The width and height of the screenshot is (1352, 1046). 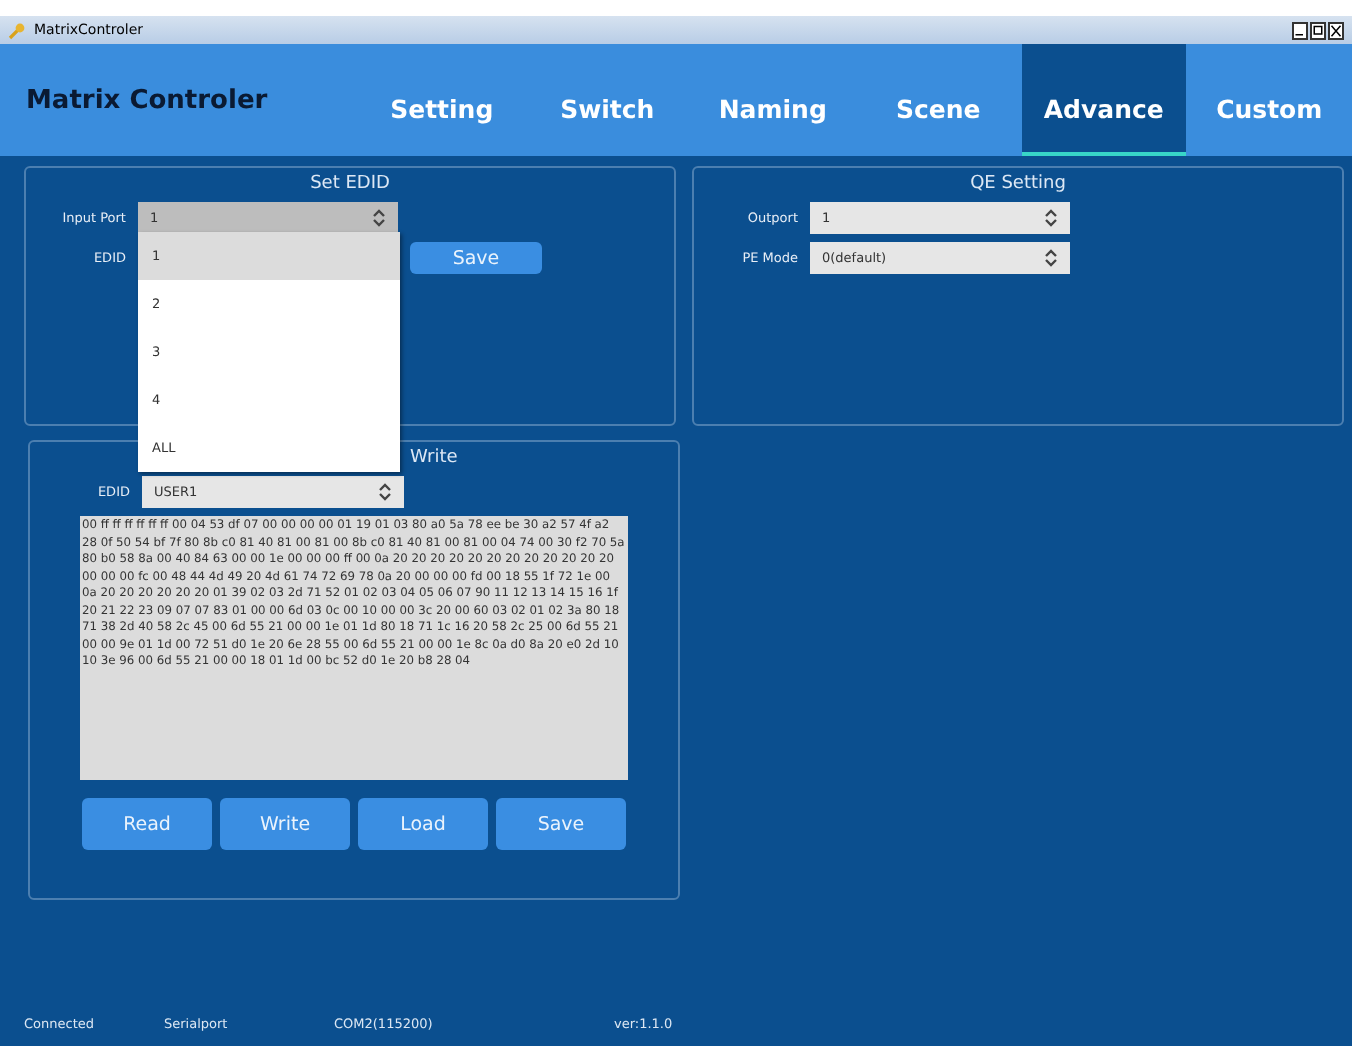 I want to click on nav-tab: Switch, so click(x=607, y=100).